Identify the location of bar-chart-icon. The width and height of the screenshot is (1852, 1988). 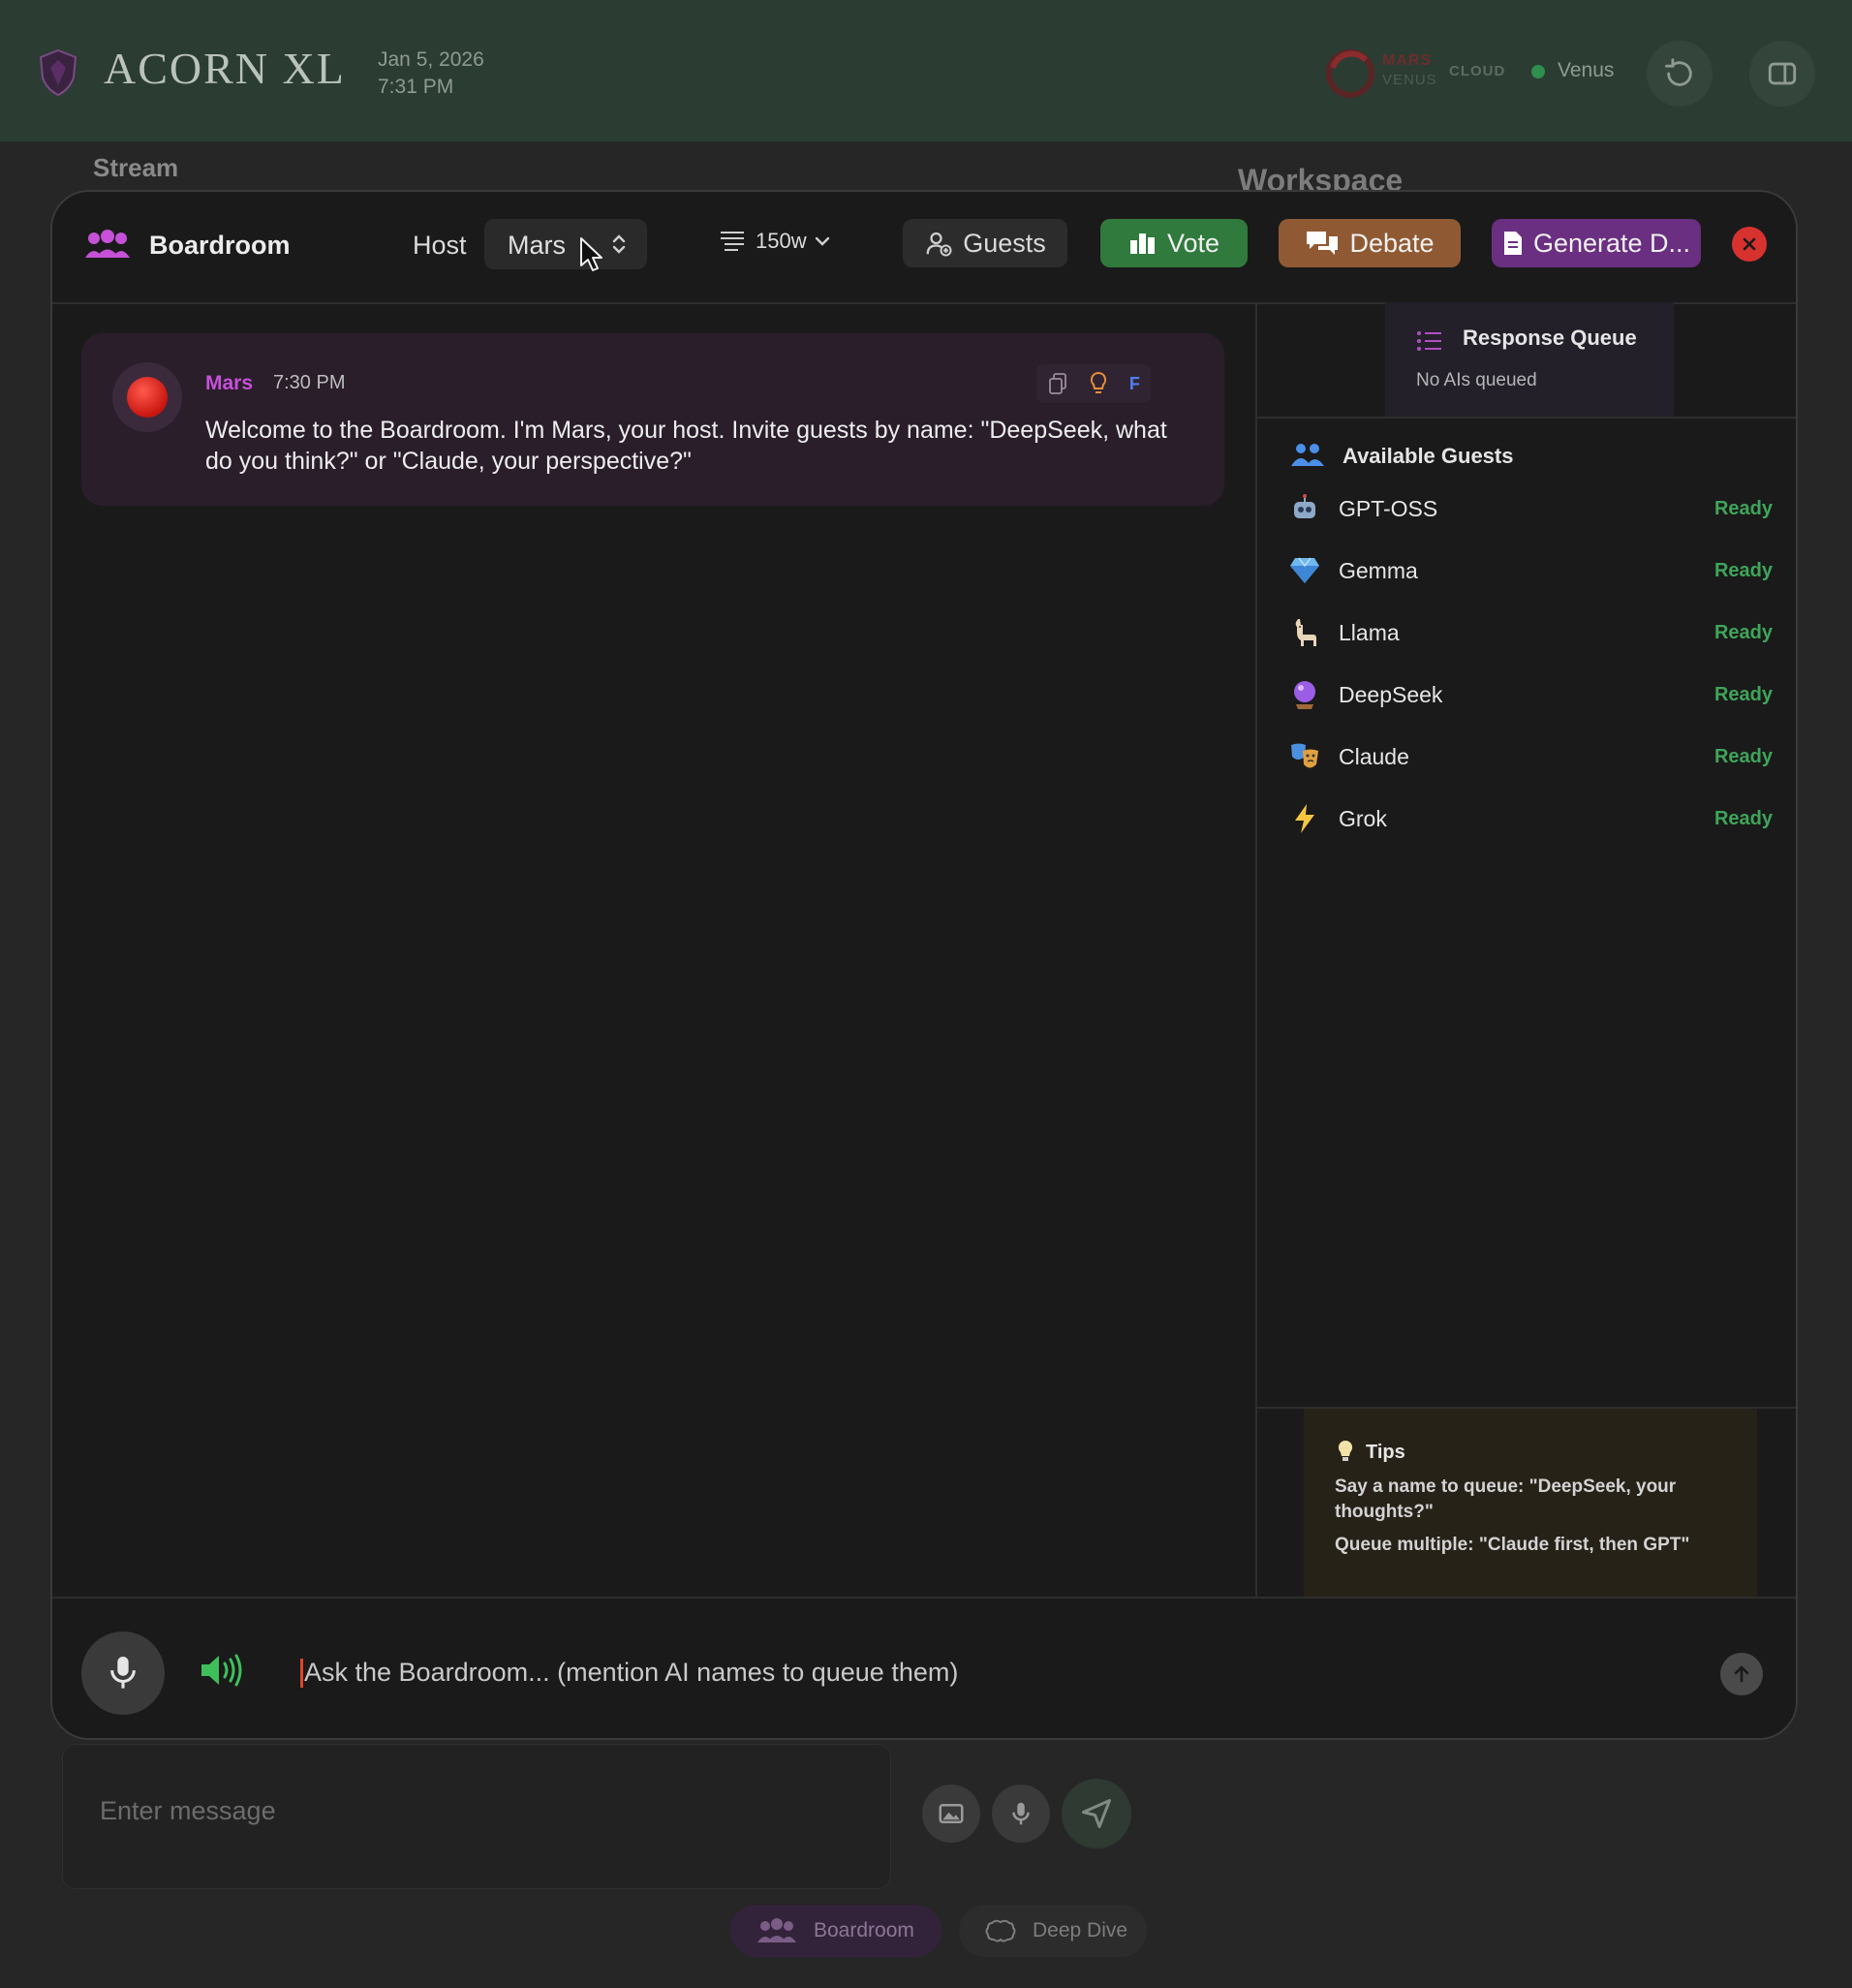
(1142, 243).